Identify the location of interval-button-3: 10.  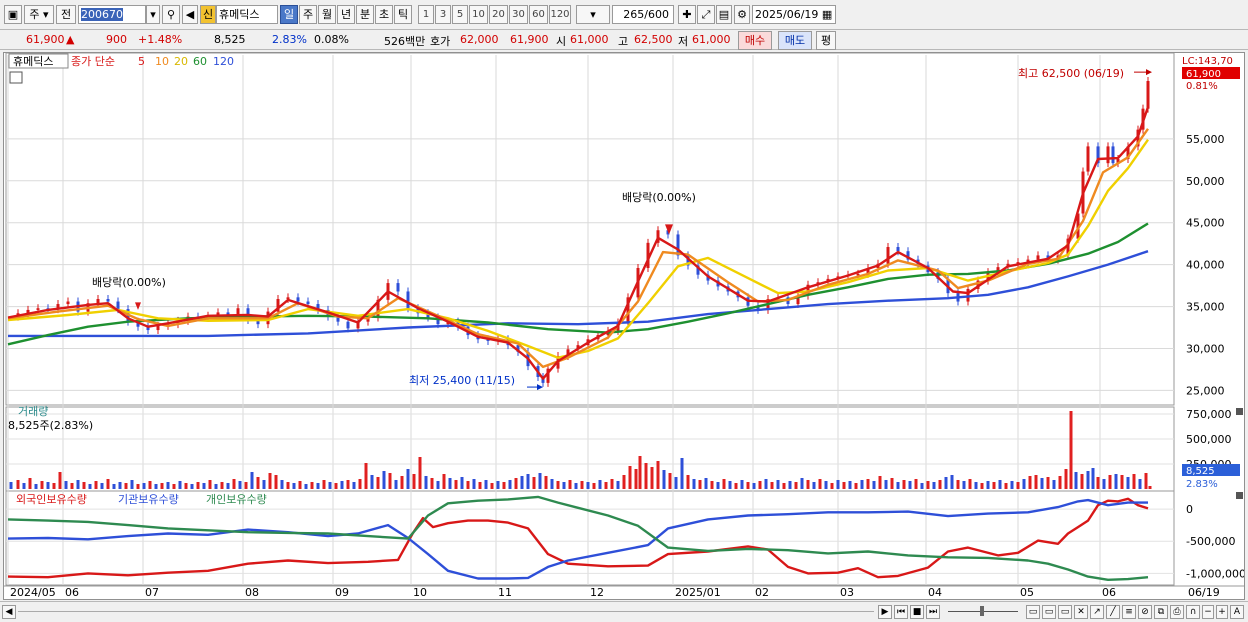
(478, 14).